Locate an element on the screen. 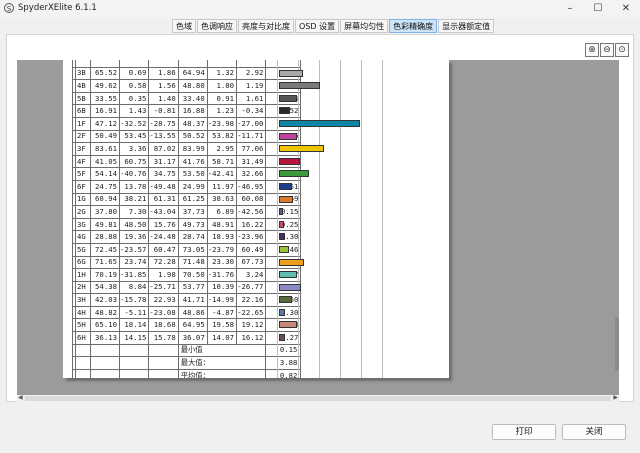 The width and height of the screenshot is (640, 453). lab-value: 71.65 is located at coordinates (105, 262).